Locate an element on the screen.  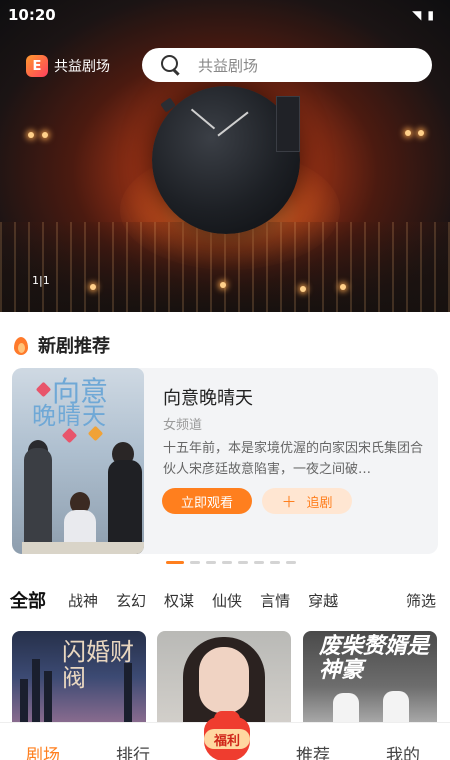
search-placeholder: 共益剧场 is located at coordinates (228, 65).